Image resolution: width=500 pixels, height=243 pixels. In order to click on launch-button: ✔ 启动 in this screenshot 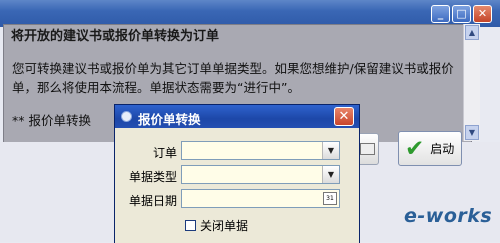, I will do `click(430, 148)`.